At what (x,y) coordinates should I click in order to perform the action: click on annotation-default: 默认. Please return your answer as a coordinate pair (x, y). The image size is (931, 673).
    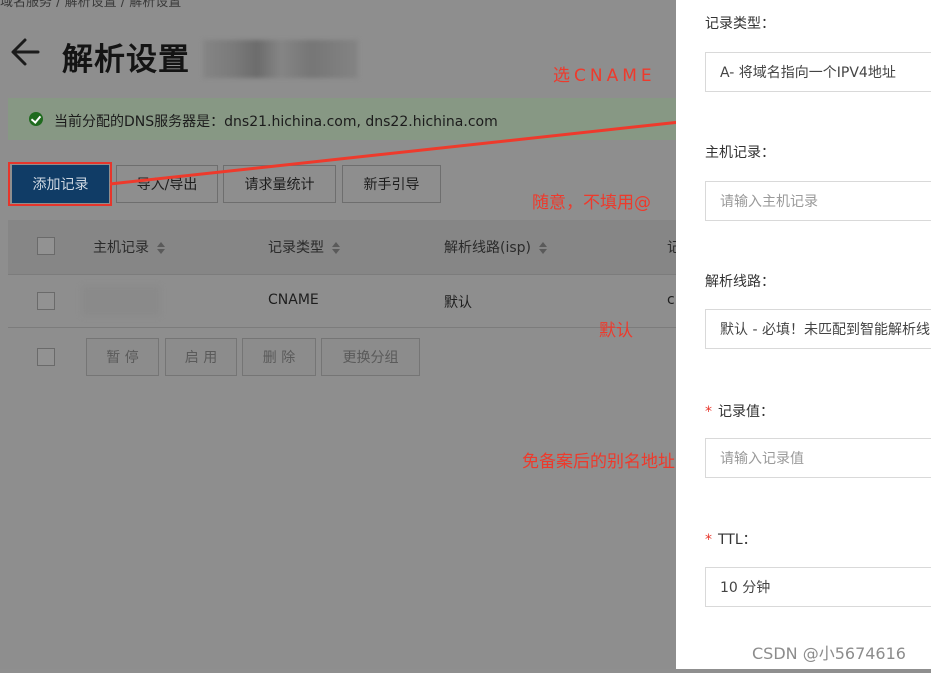
    Looking at the image, I should click on (616, 331).